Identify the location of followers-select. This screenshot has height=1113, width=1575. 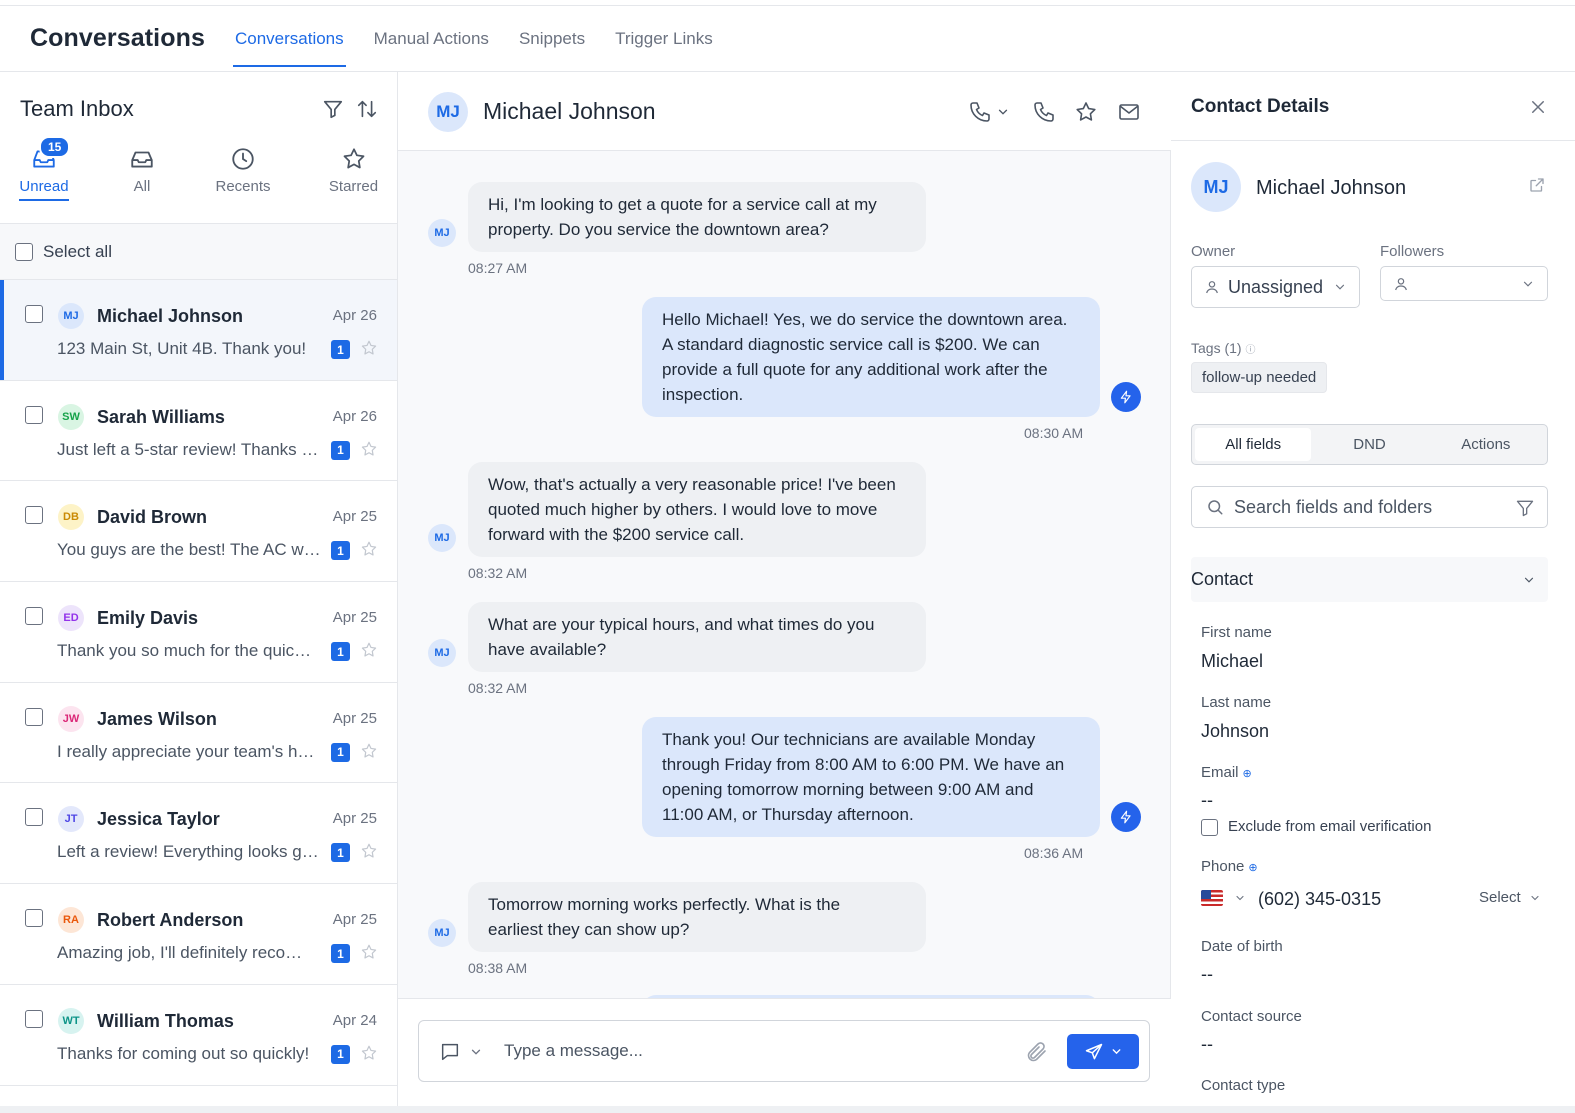
(1464, 283).